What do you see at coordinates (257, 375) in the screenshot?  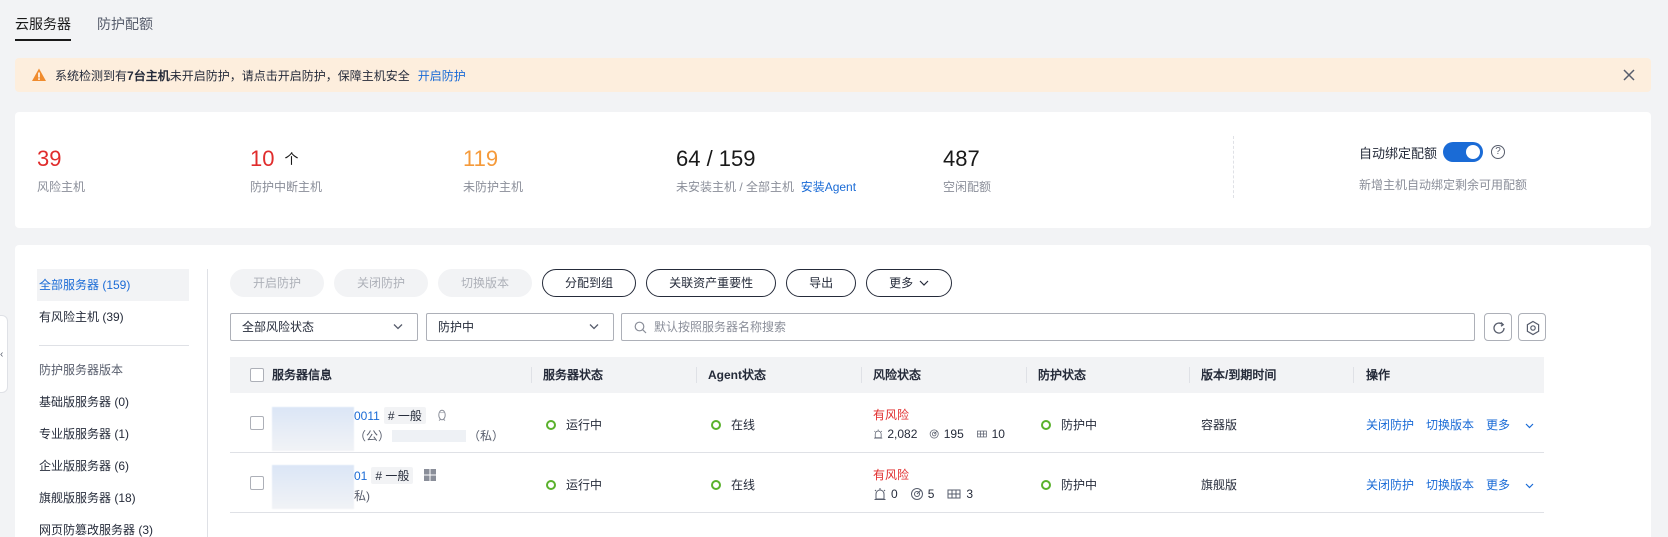 I see `select-all-checkbox` at bounding box center [257, 375].